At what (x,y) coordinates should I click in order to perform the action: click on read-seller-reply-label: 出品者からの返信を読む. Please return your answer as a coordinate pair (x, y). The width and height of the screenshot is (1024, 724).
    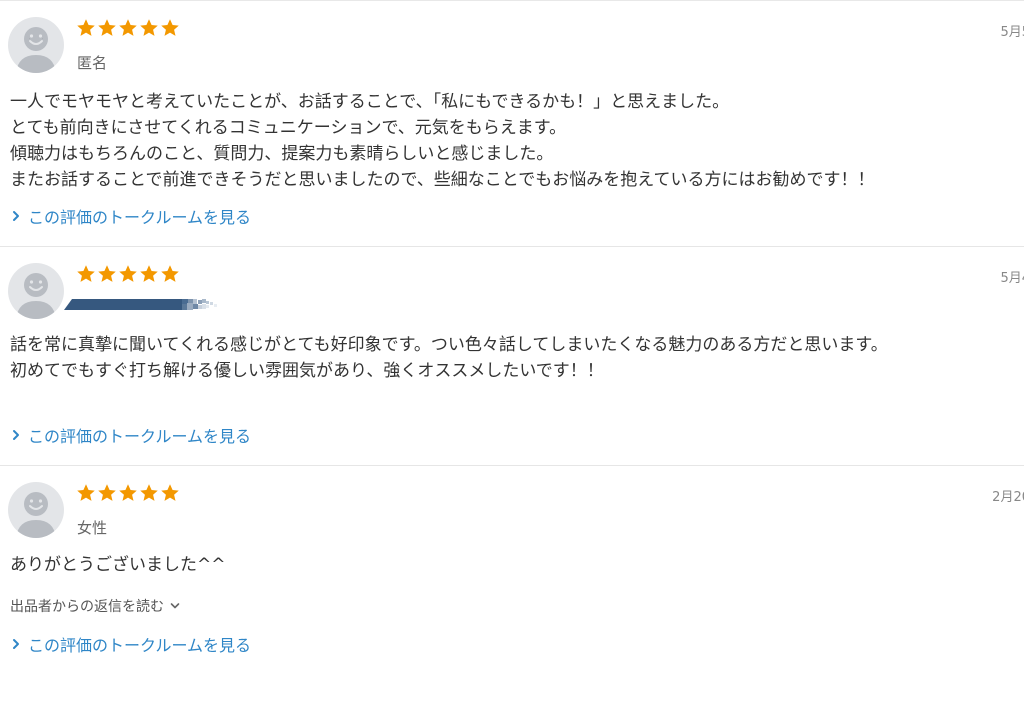
    Looking at the image, I should click on (87, 607).